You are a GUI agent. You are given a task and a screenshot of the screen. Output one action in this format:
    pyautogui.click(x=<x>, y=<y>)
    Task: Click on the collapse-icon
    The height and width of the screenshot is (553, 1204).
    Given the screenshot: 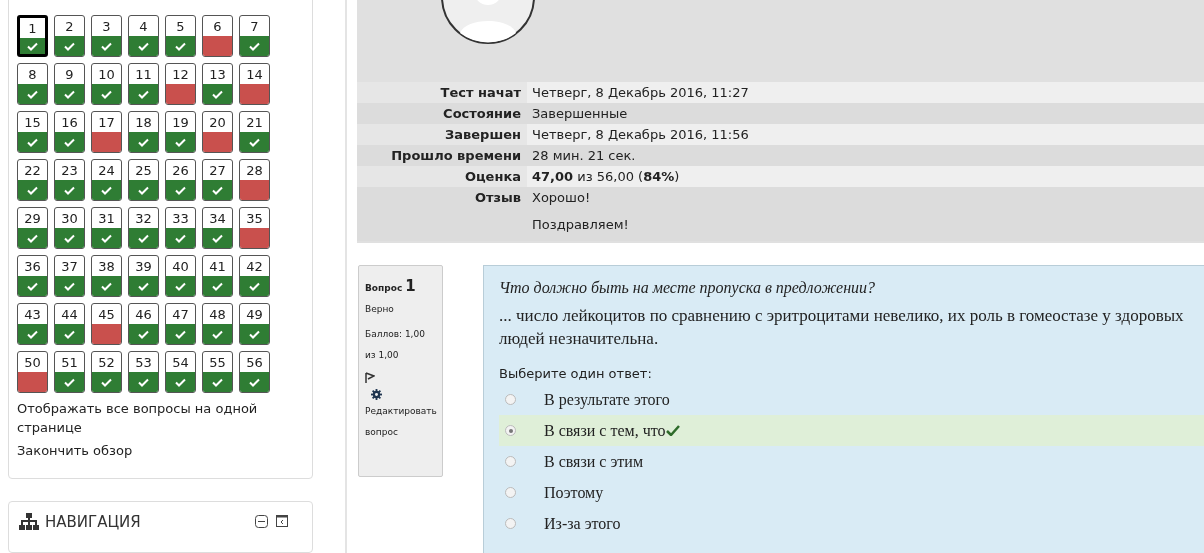 What is the action you would take?
    pyautogui.click(x=261, y=521)
    